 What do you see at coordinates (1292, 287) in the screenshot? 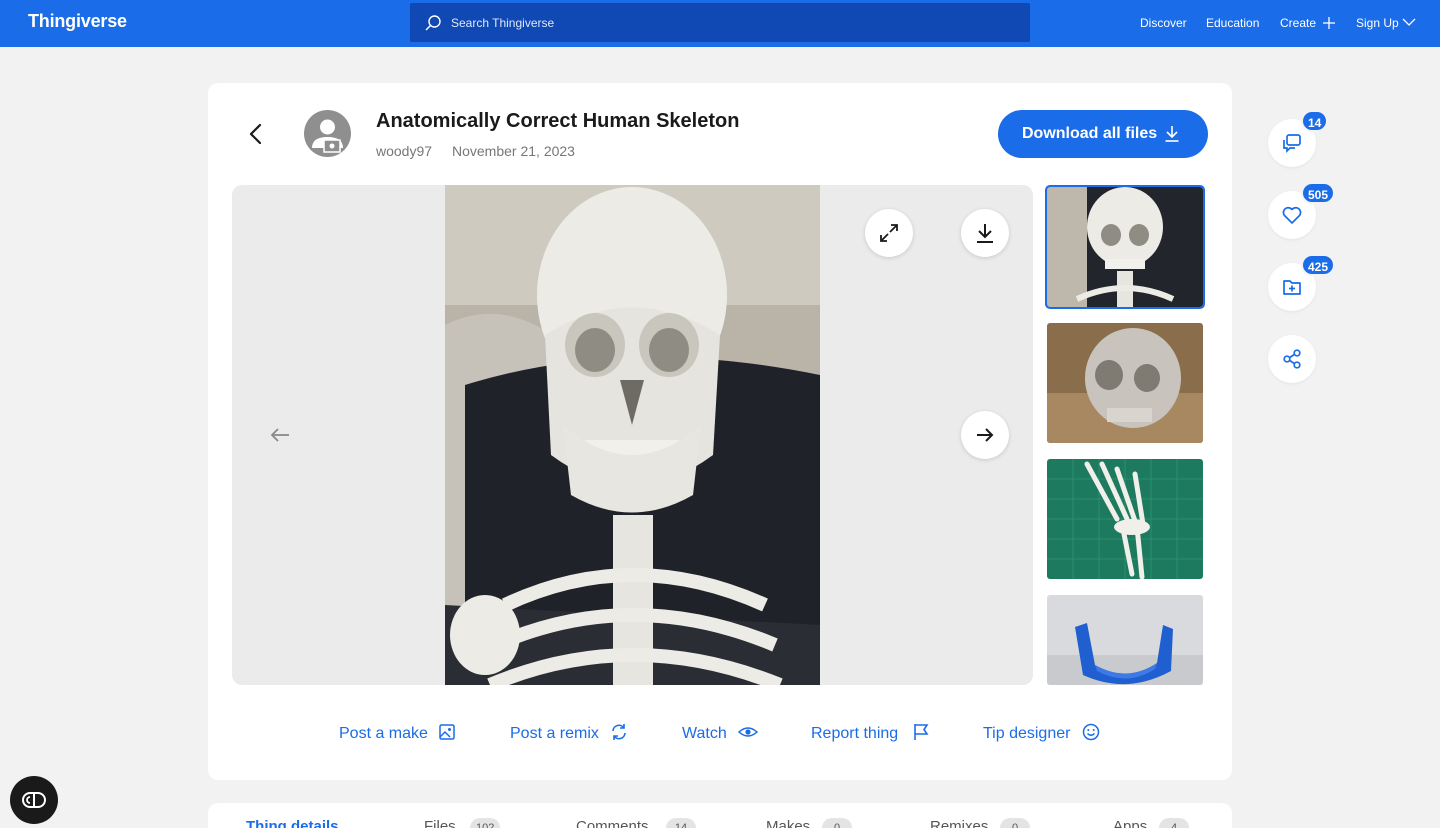
I see `add-folder-icon` at bounding box center [1292, 287].